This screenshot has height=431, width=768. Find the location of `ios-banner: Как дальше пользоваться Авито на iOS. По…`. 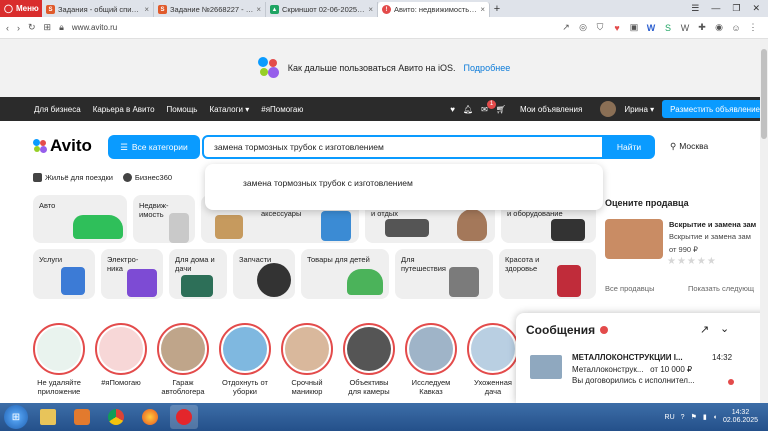

ios-banner: Как дальше пользоваться Авито на iOS. По… is located at coordinates (384, 68).